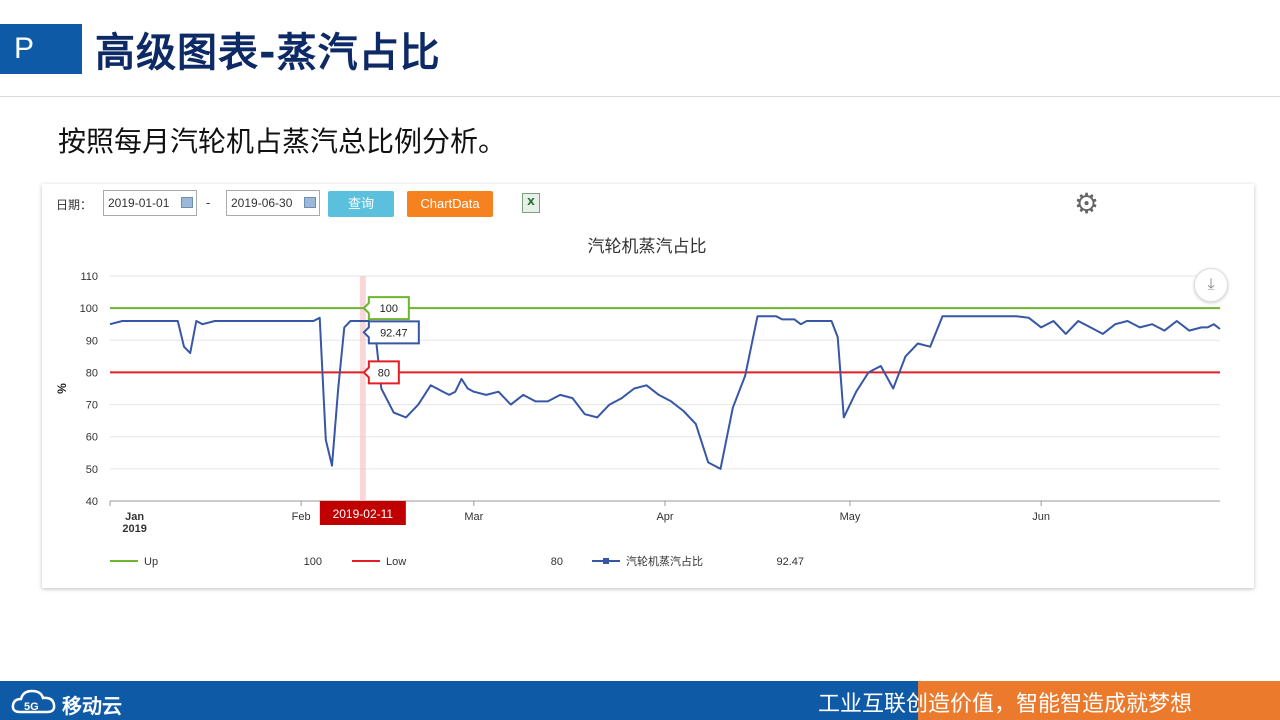  I want to click on y-tick-label: 60, so click(92, 438).